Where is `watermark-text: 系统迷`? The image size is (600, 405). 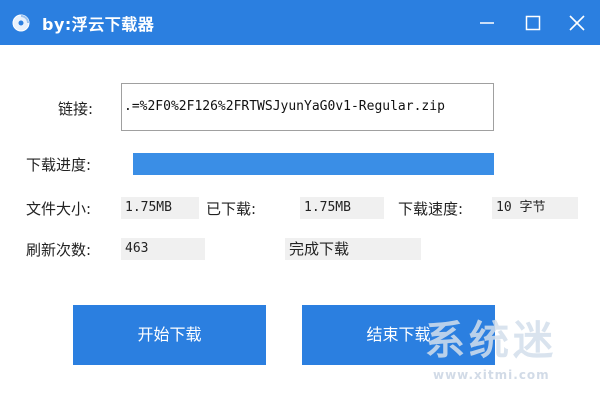 watermark-text: 系统迷 is located at coordinates (491, 341).